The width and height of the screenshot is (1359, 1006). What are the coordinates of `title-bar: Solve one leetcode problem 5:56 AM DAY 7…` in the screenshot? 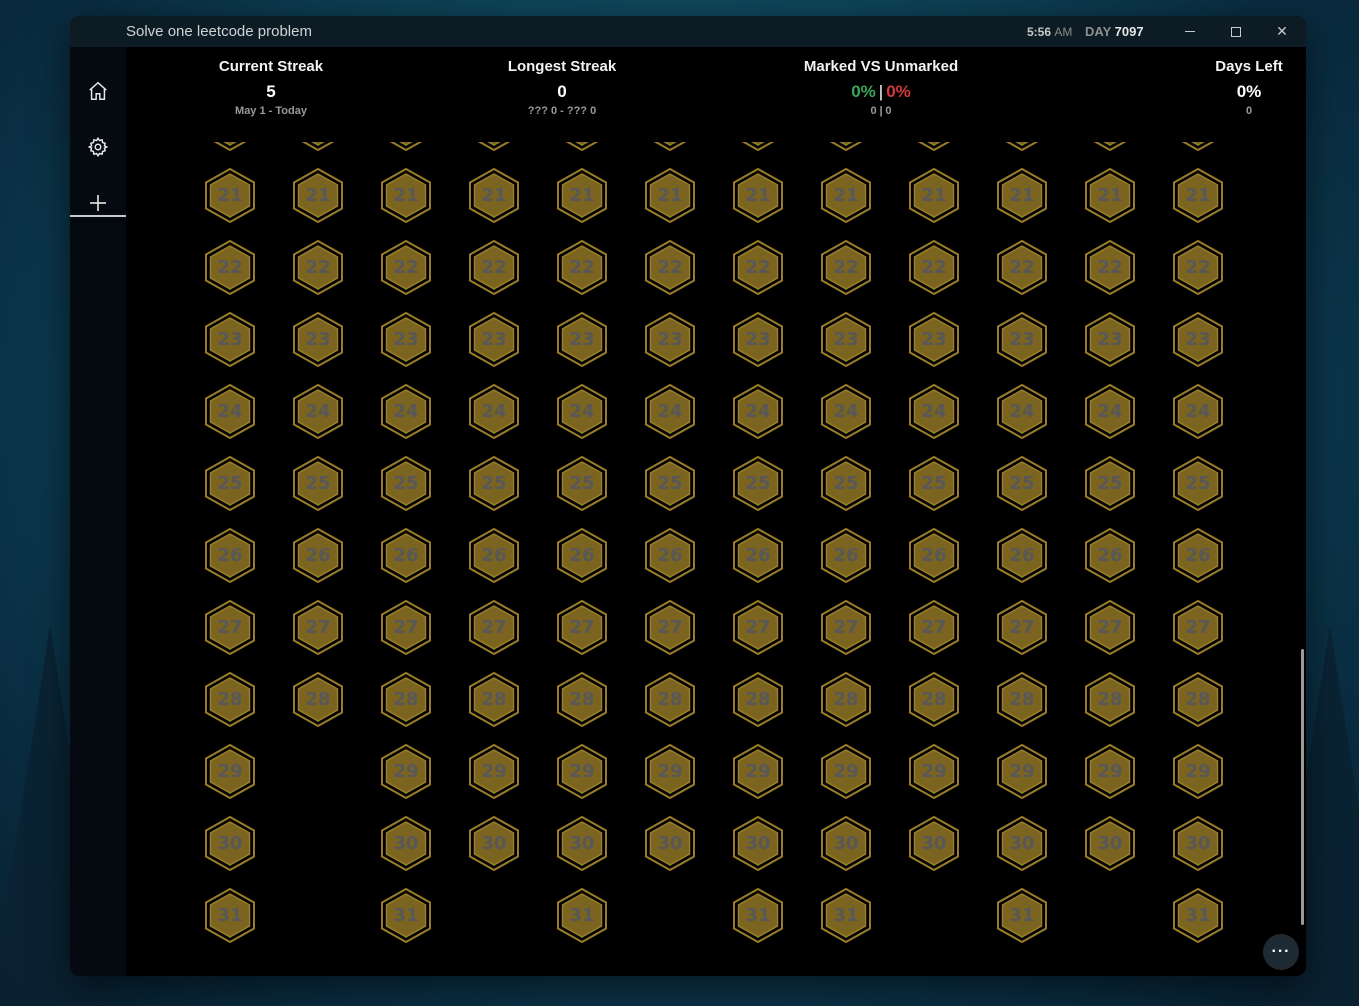 It's located at (688, 31).